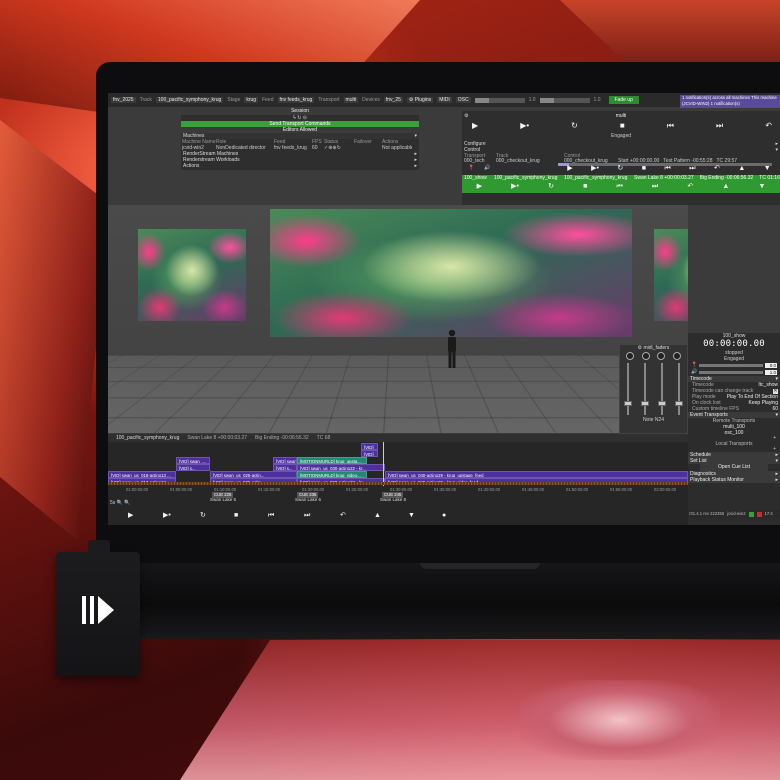 This screenshot has height=780, width=780. I want to click on left-screen-panel, so click(192, 275).